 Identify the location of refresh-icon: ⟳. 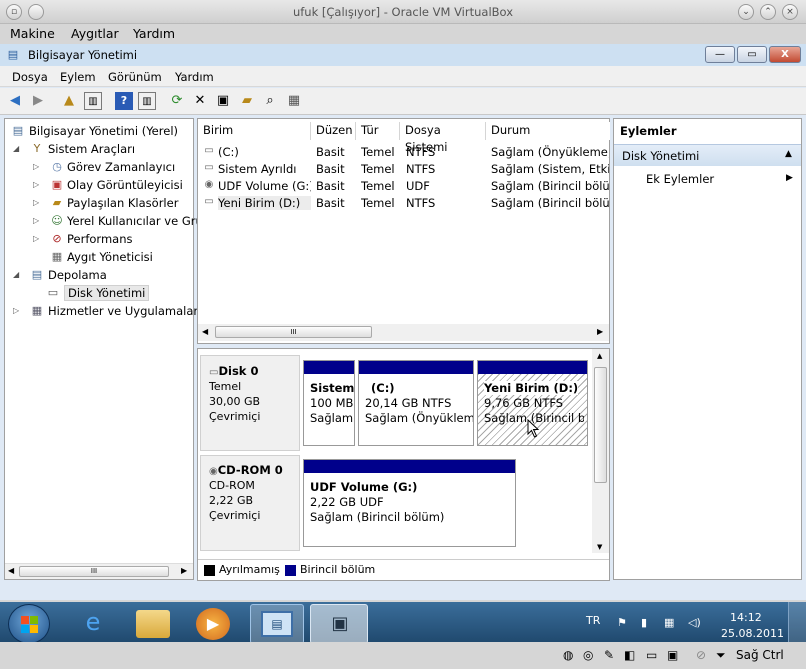
(177, 101).